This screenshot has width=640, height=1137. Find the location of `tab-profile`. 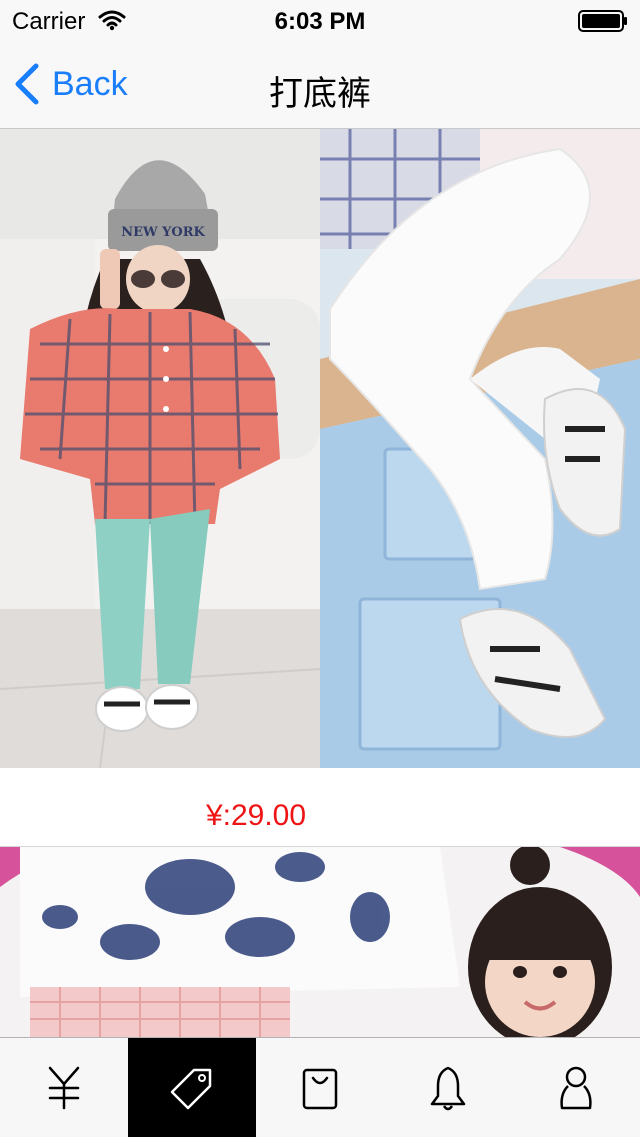

tab-profile is located at coordinates (576, 1087).